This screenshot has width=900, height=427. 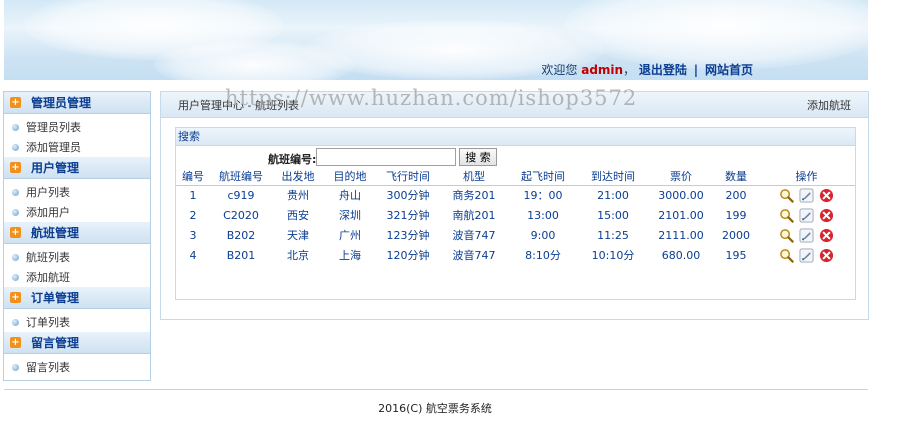 I want to click on sidebar-item-add-admin: 添加管理员, so click(x=77, y=147).